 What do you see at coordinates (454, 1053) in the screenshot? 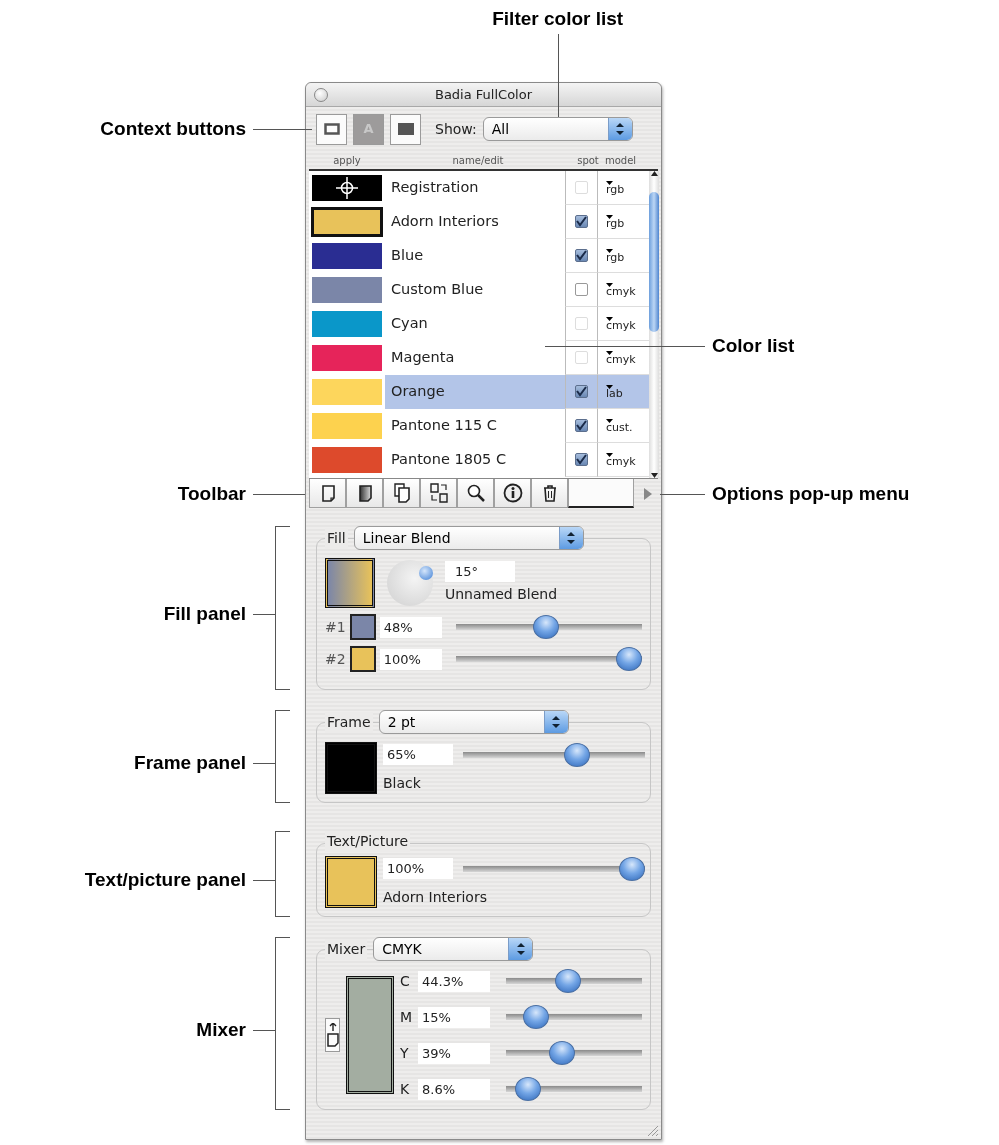
I see `percent-field: 39%` at bounding box center [454, 1053].